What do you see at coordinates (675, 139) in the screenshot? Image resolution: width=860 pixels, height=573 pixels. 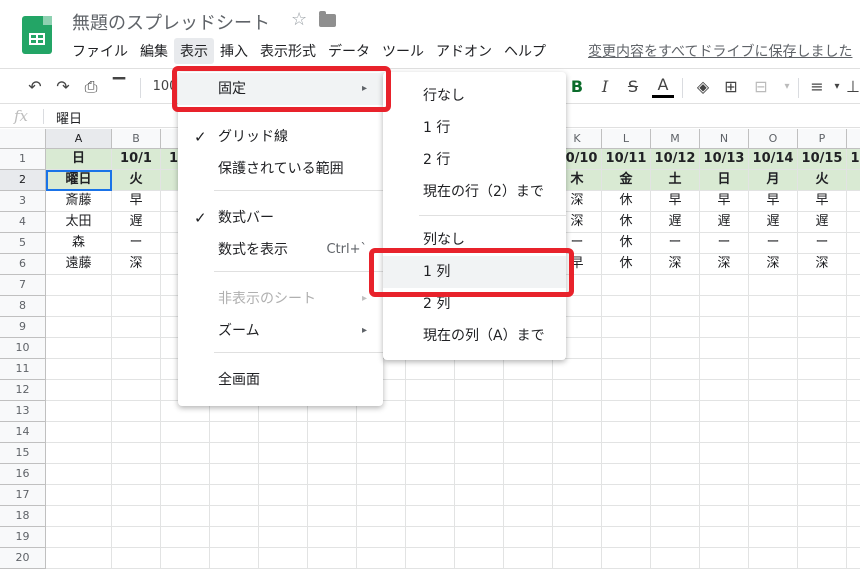 I see `column-header: M` at bounding box center [675, 139].